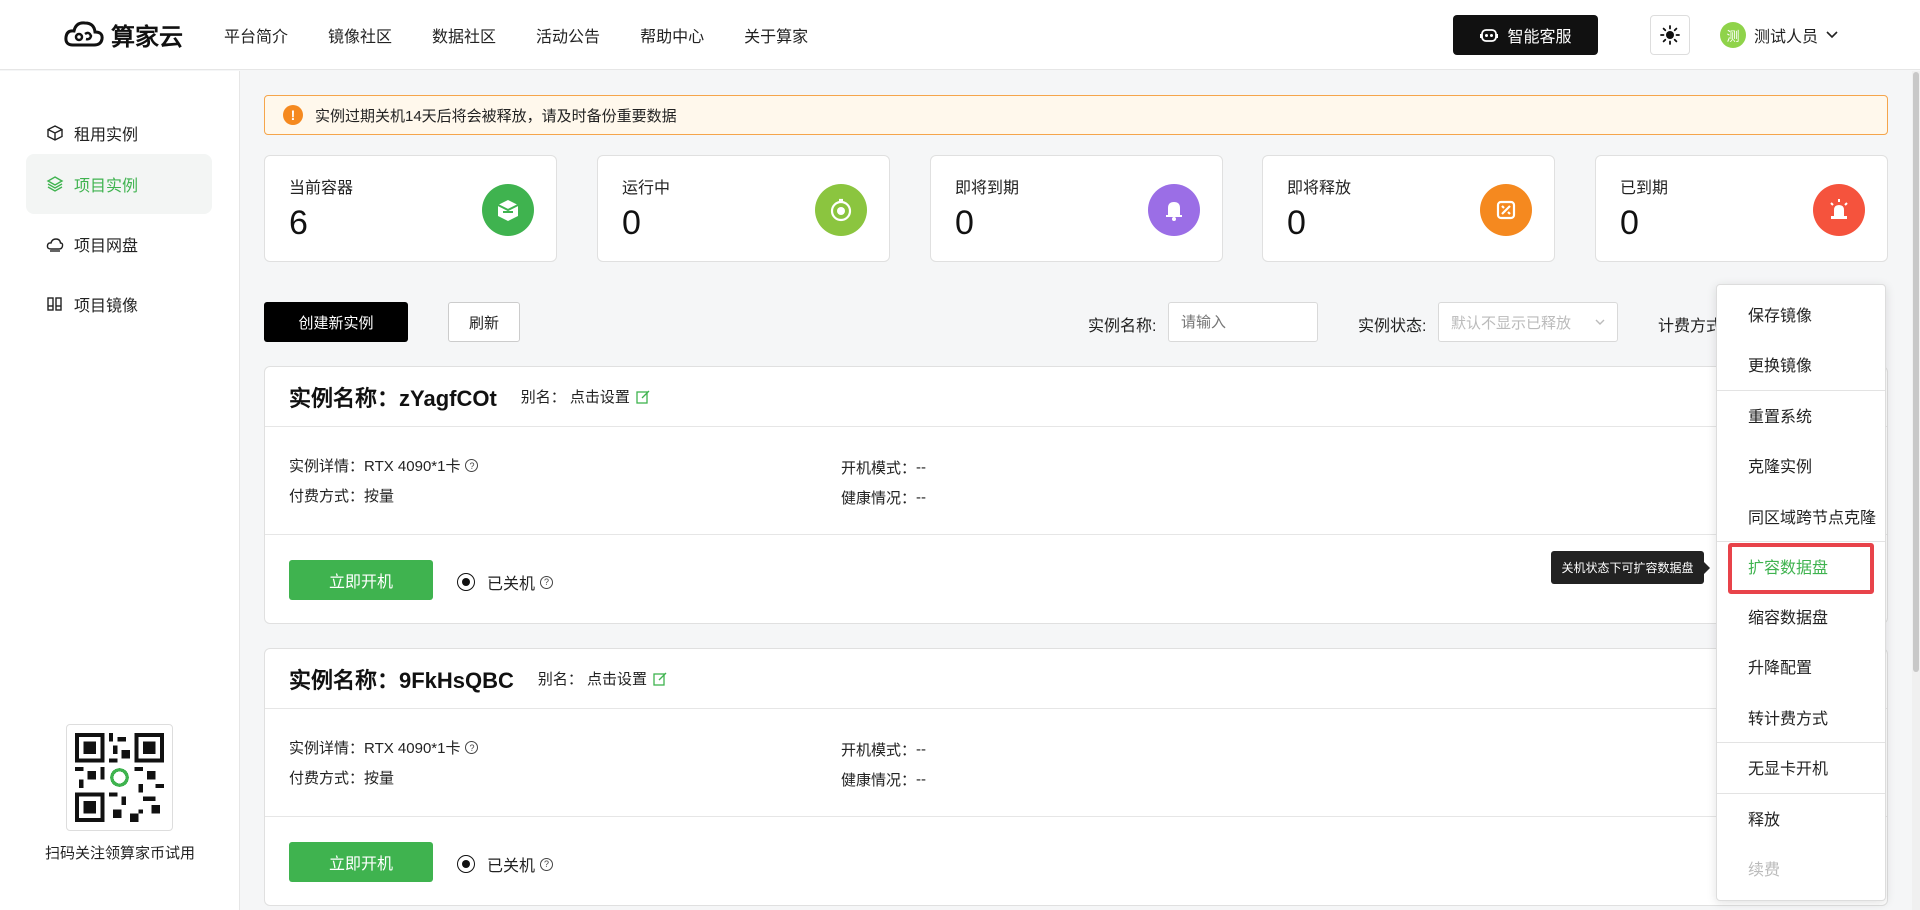  Describe the element at coordinates (568, 35) in the screenshot. I see `nav-item-announcements: 活动公告` at that location.